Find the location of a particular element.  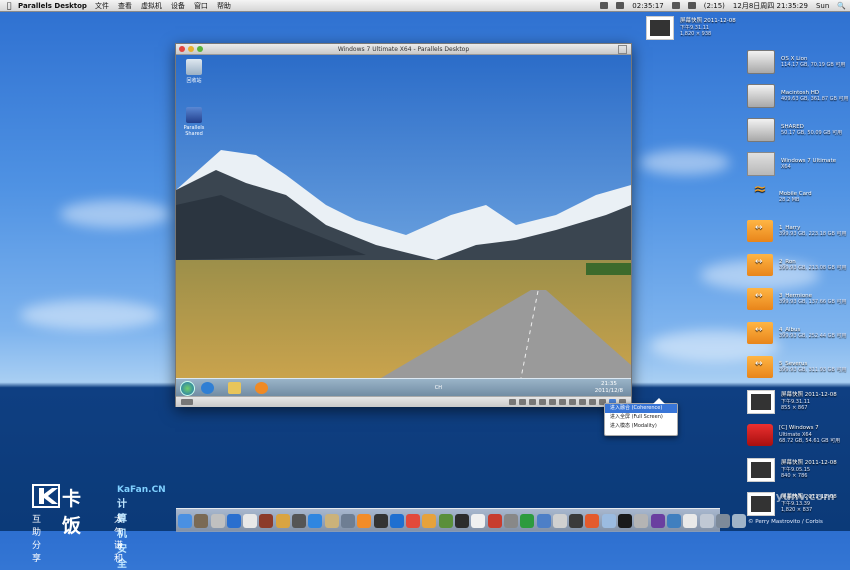

floppy-icon is located at coordinates (552, 402).